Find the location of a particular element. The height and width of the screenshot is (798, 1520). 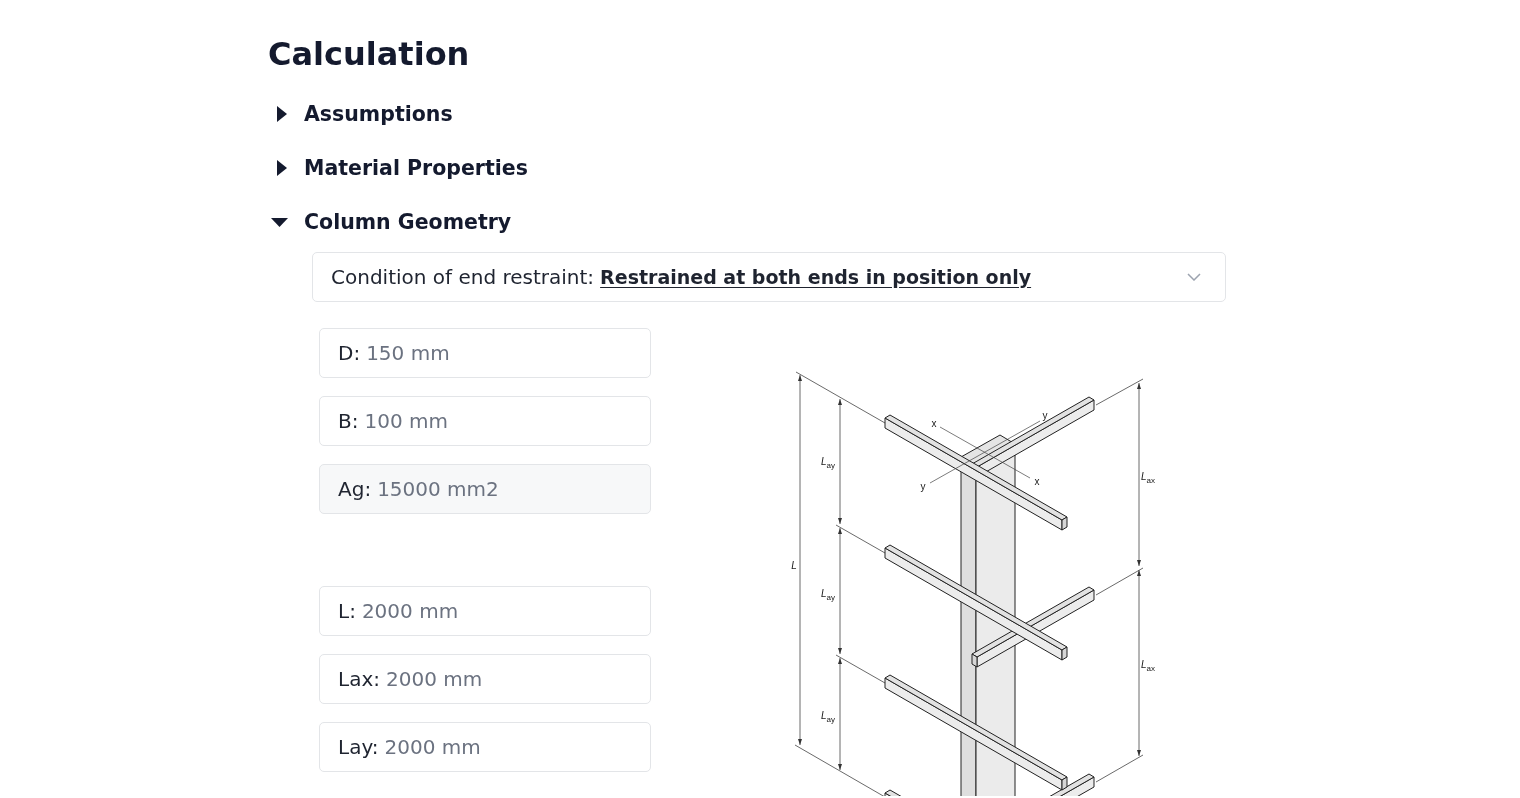

input-field: L: 2000 mm is located at coordinates (485, 611).